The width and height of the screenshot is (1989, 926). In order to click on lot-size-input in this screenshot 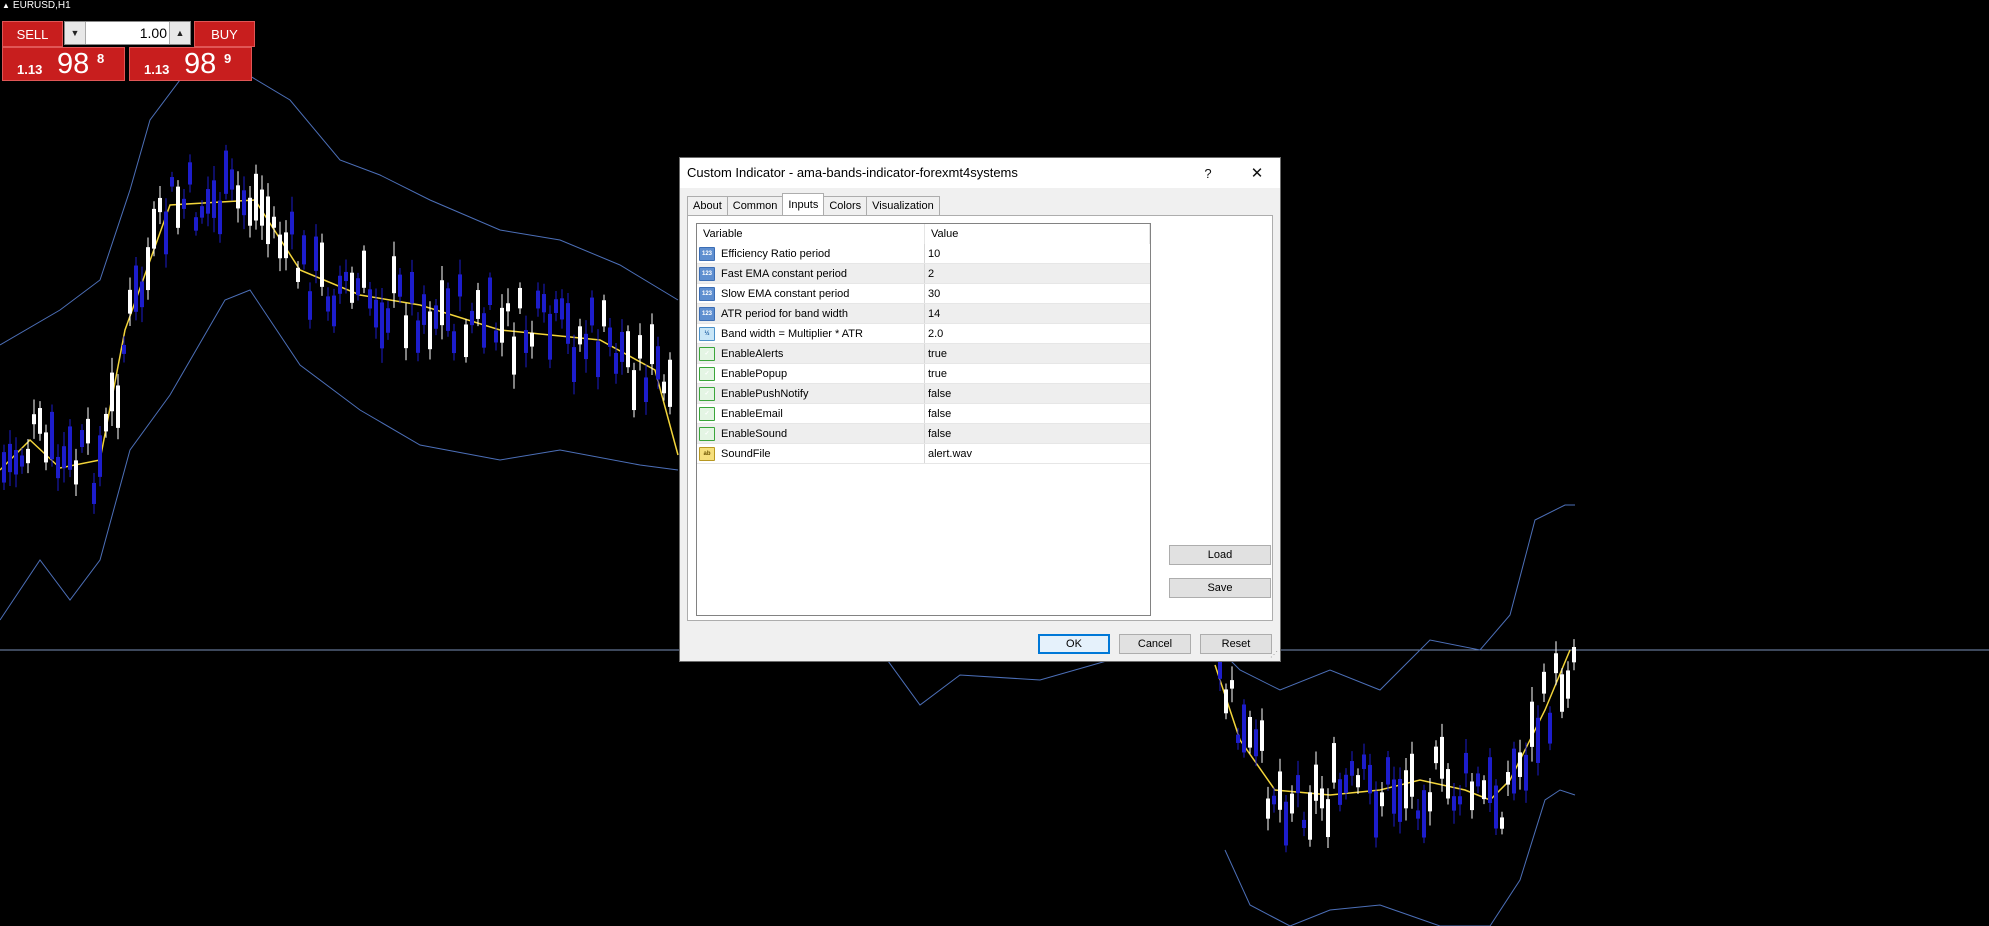, I will do `click(127, 33)`.